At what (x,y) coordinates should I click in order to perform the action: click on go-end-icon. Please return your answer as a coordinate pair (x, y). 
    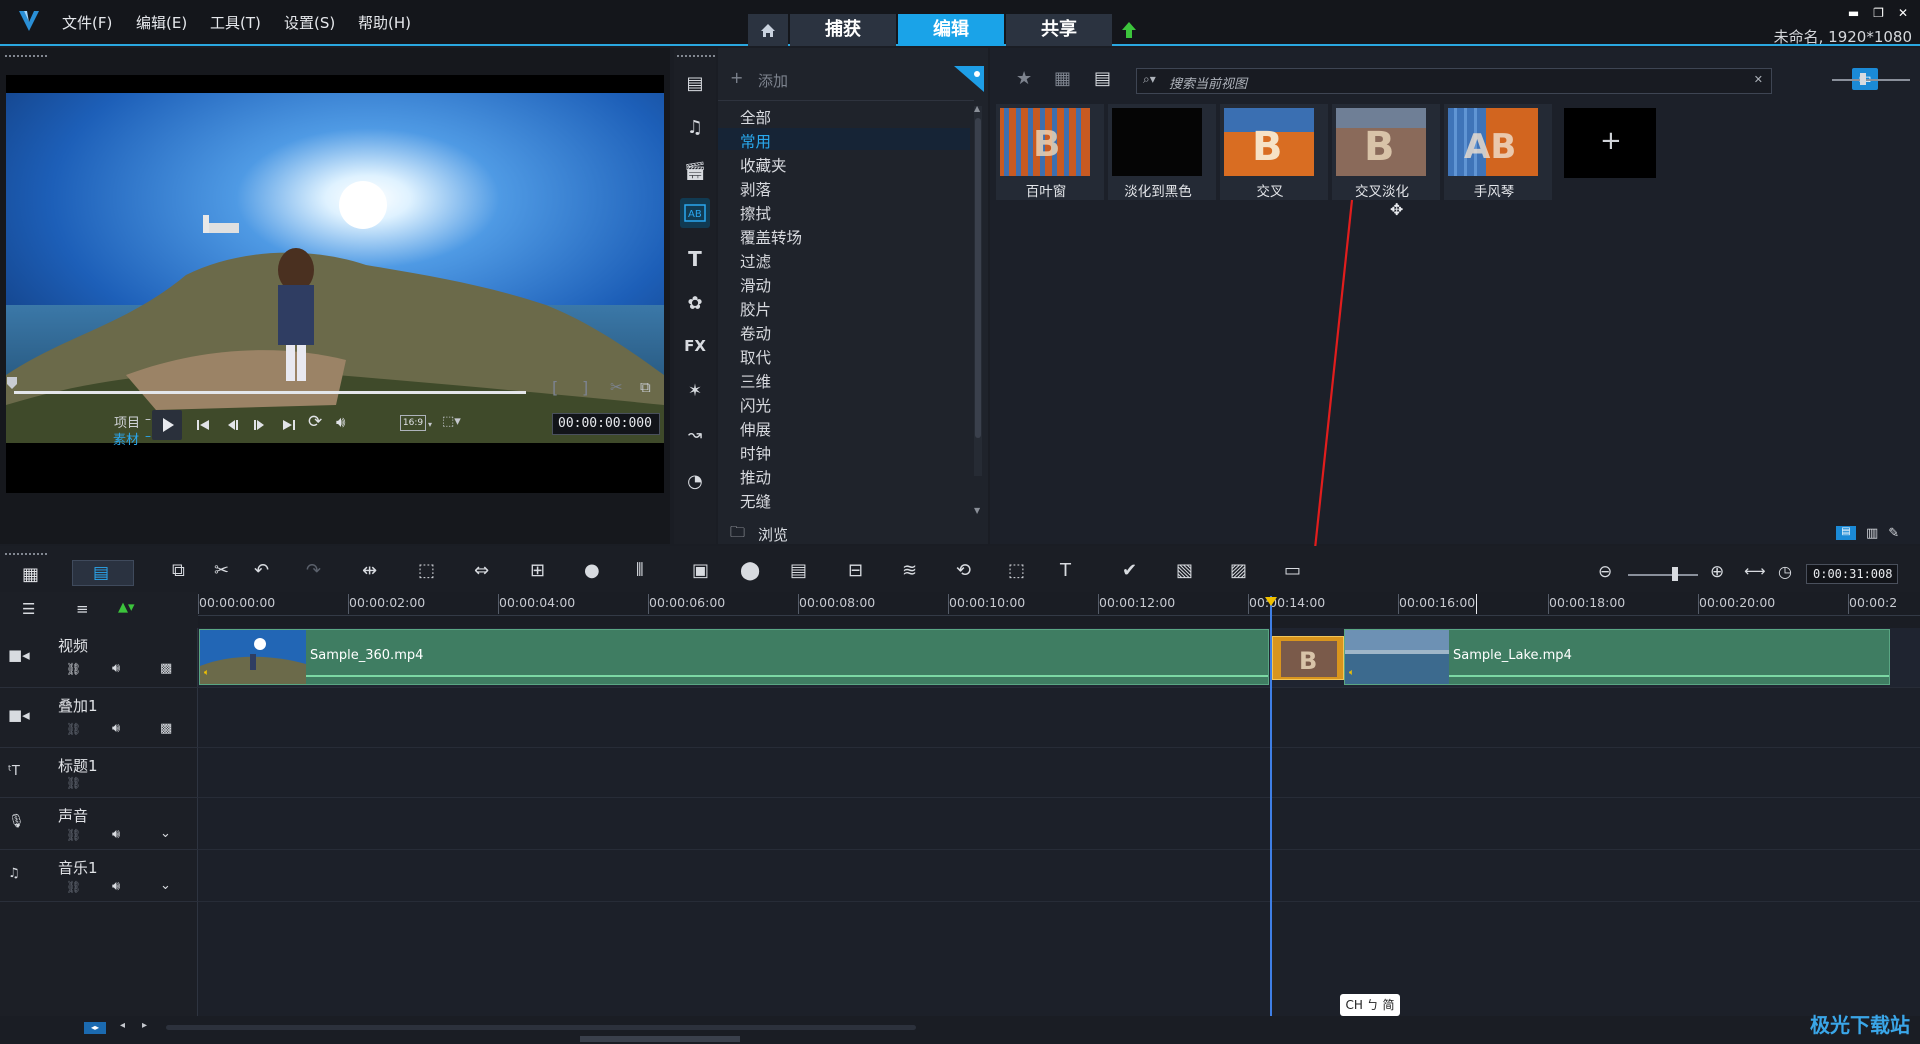
    Looking at the image, I should click on (289, 425).